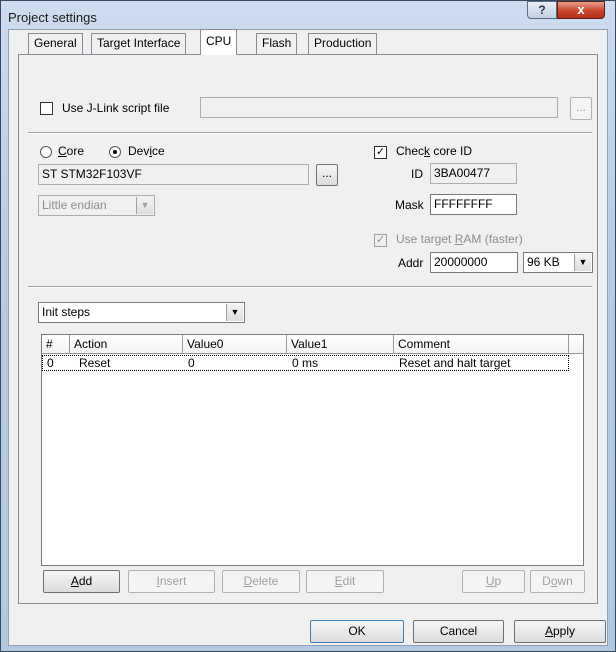 This screenshot has height=652, width=616. Describe the element at coordinates (56, 344) in the screenshot. I see `column-header-number: #` at that location.